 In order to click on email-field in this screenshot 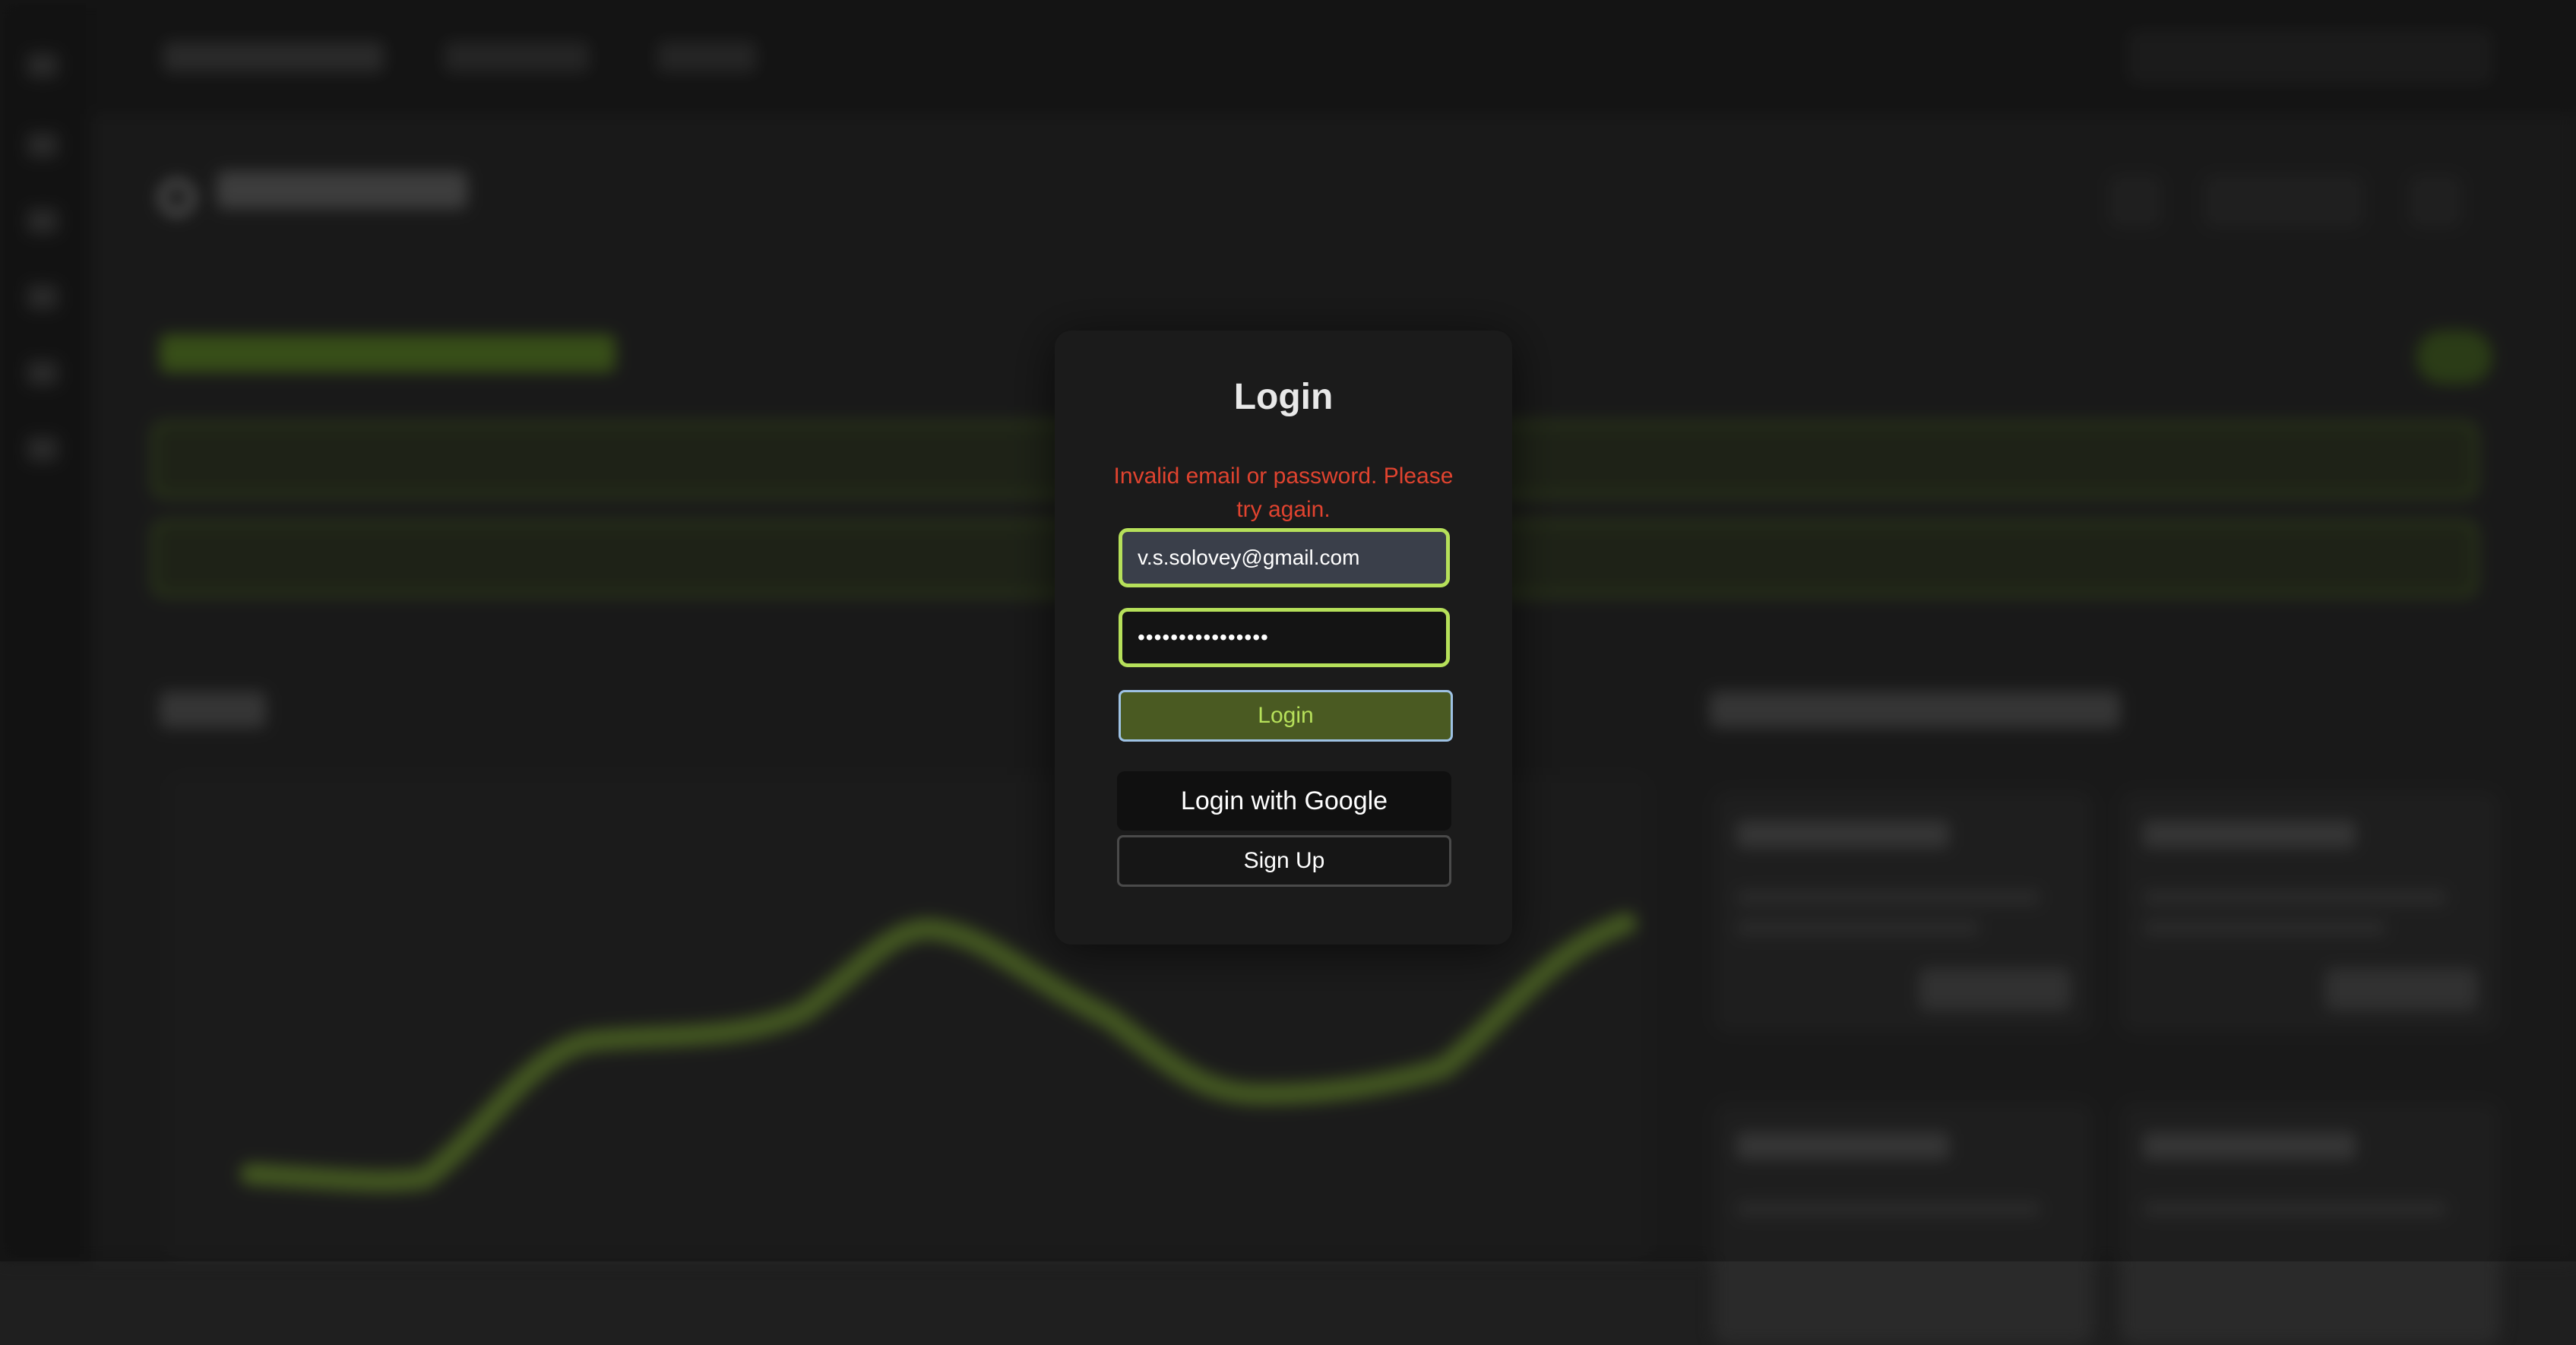, I will do `click(1284, 558)`.